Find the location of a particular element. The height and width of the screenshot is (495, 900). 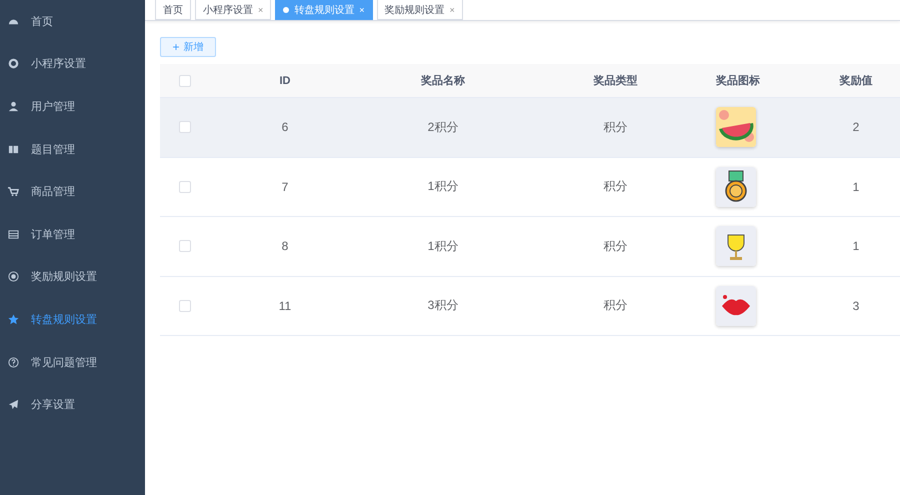

cart-icon is located at coordinates (13, 192).